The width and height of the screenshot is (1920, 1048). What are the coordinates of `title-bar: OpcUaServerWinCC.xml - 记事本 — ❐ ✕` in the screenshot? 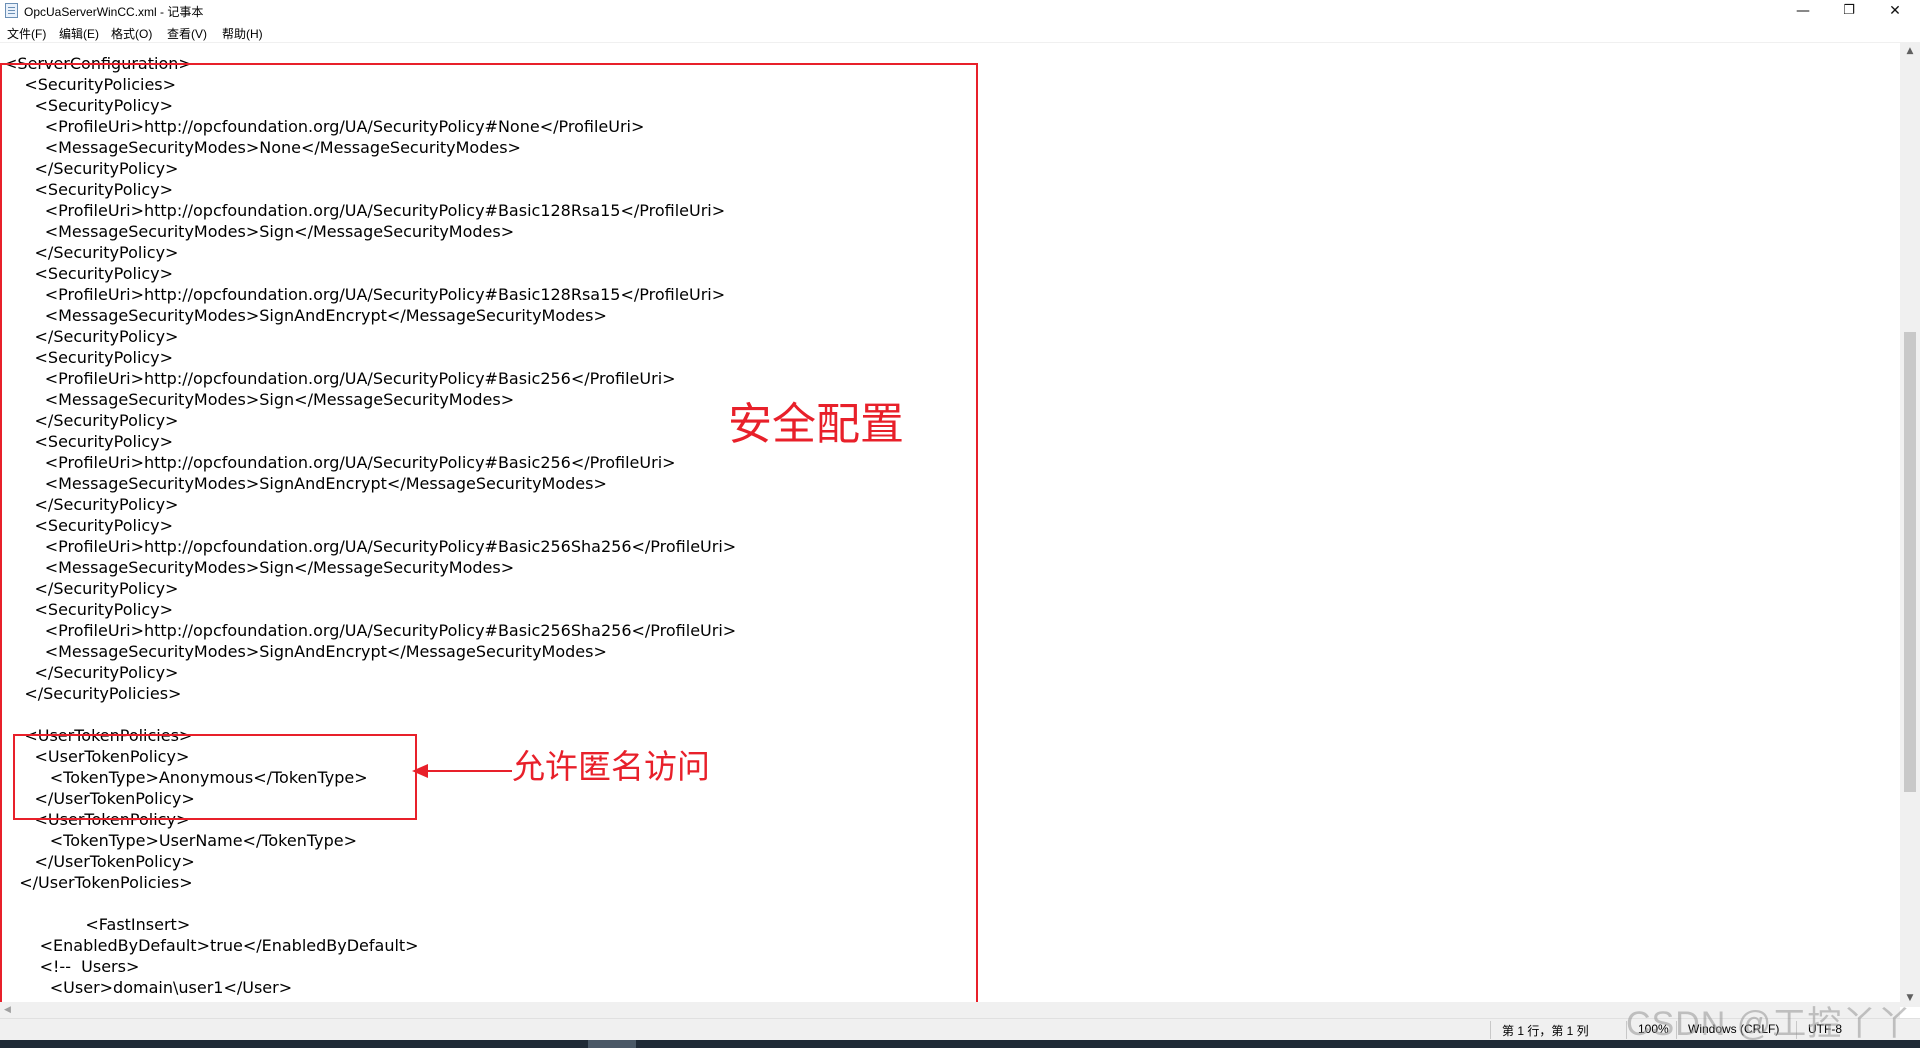 It's located at (960, 11).